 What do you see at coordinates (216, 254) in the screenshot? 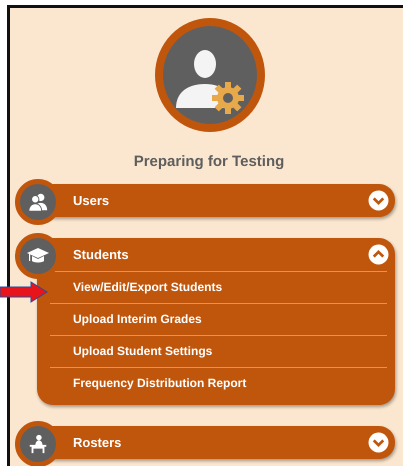
I see `section-header: Students` at bounding box center [216, 254].